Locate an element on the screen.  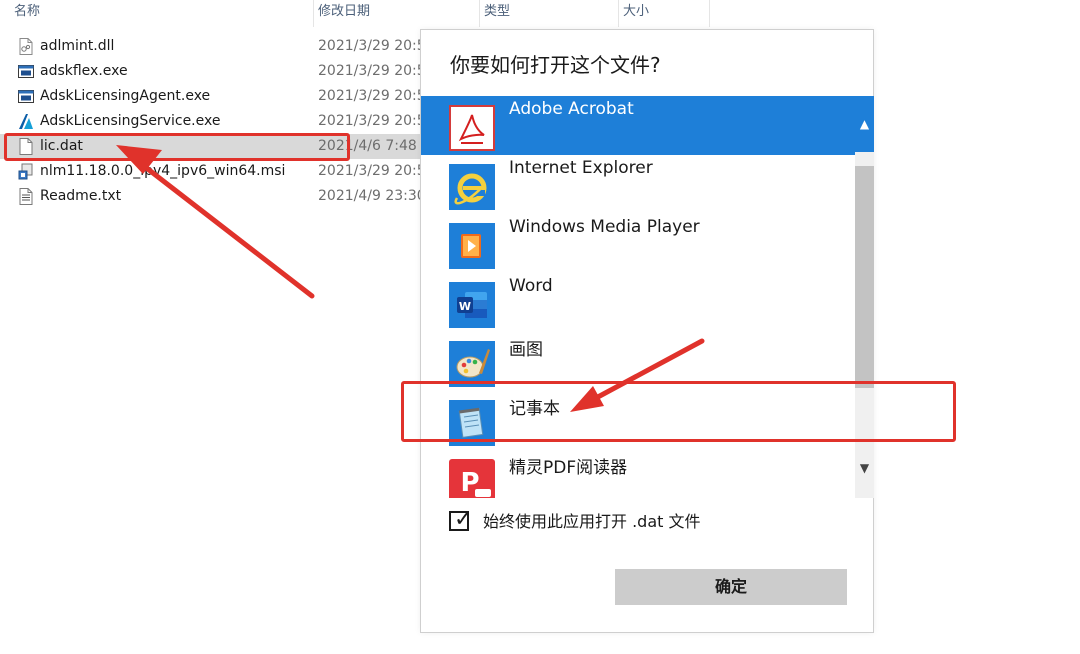
column-header-size: 大小 is located at coordinates (664, 13).